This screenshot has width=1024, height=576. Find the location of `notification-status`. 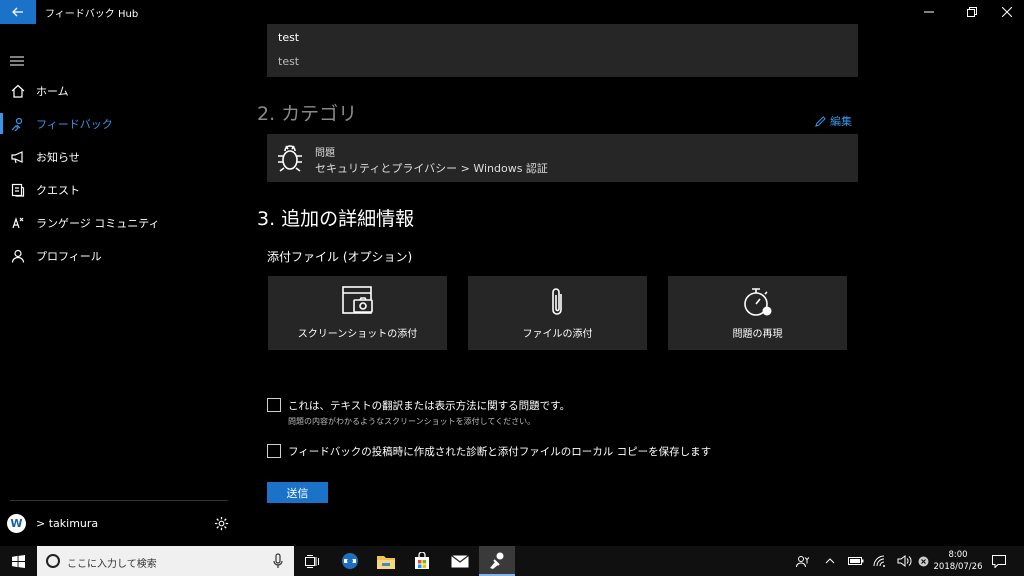

notification-status is located at coordinates (923, 561).